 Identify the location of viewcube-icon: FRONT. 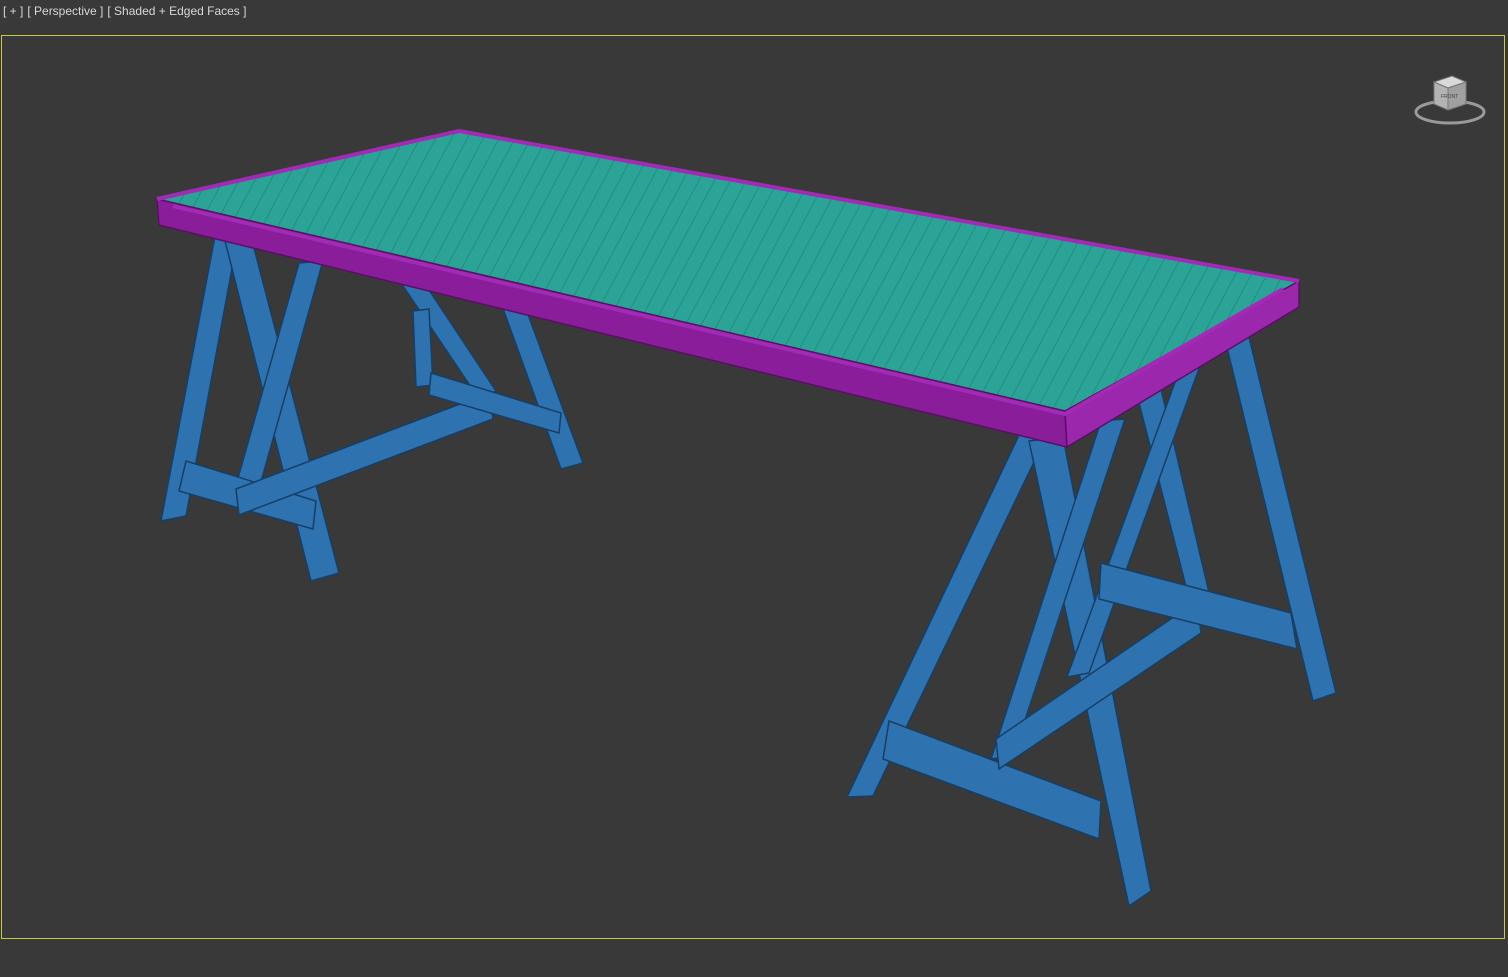
(1450, 100).